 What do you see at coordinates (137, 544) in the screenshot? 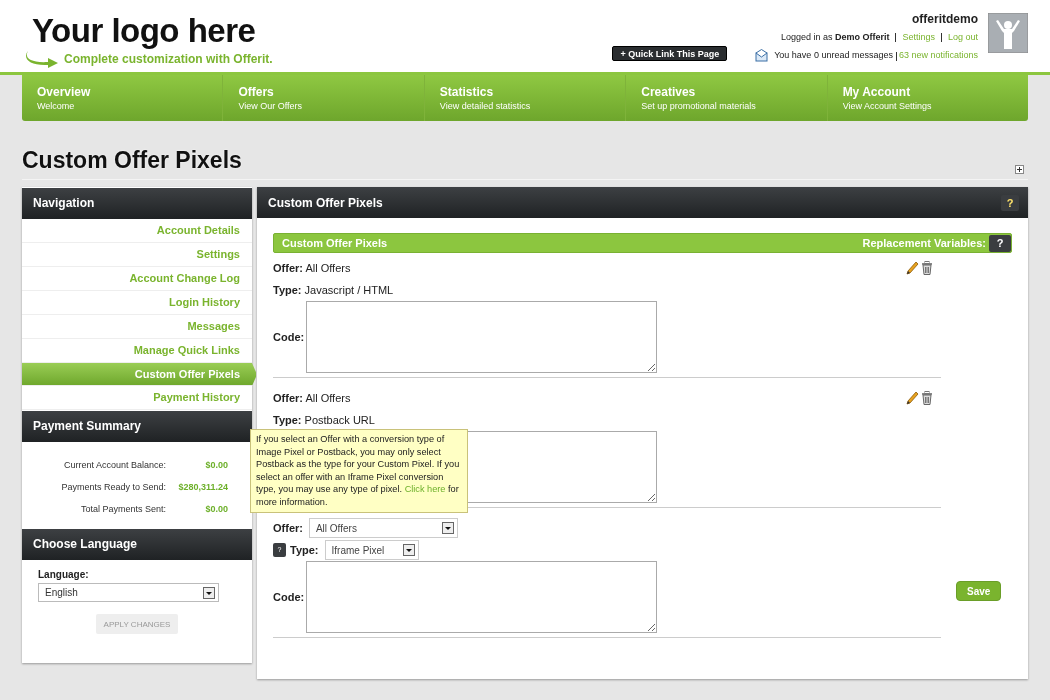
I see `panel-header: Choose Language` at bounding box center [137, 544].